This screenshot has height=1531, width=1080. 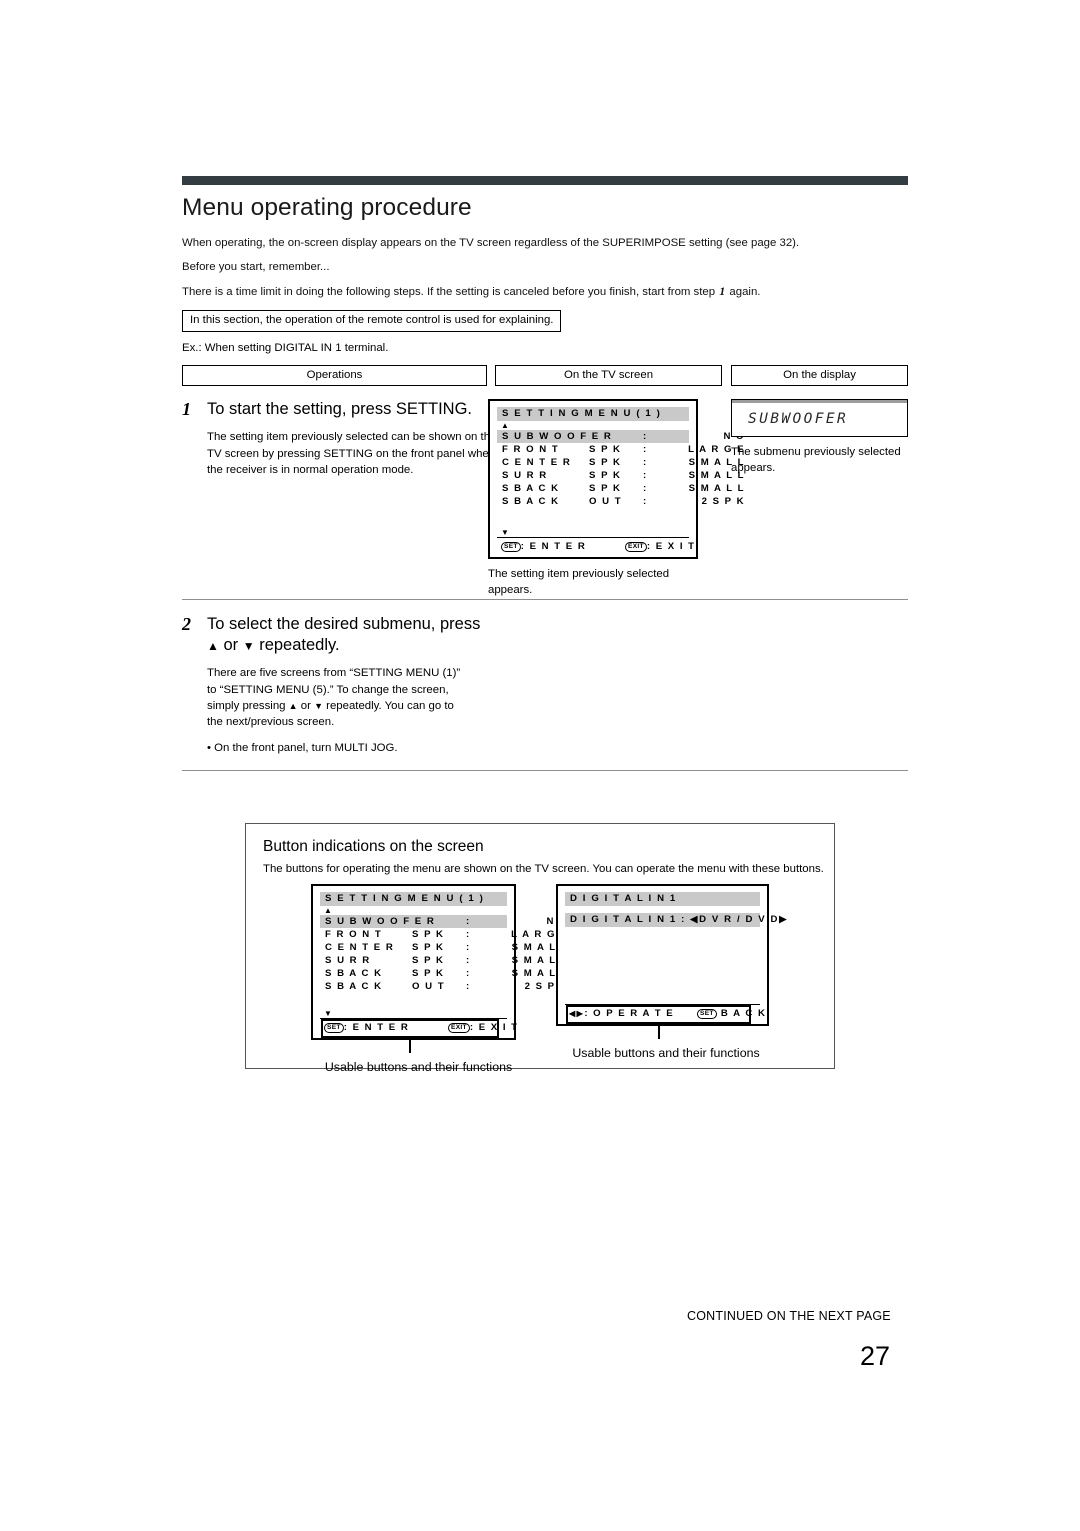 I want to click on osd-footer: ◀▶: O P E R A T E SET B A C K, so click(x=665, y=1012).